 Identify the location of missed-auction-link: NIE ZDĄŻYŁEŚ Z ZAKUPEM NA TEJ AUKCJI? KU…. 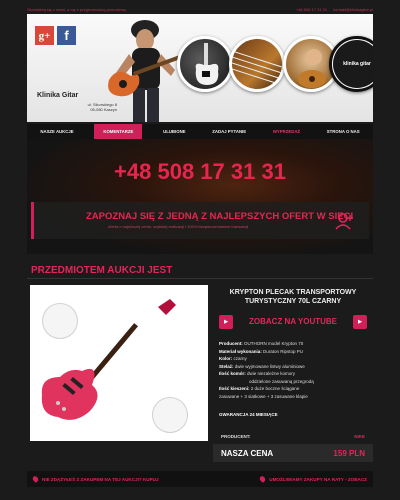
(95, 479).